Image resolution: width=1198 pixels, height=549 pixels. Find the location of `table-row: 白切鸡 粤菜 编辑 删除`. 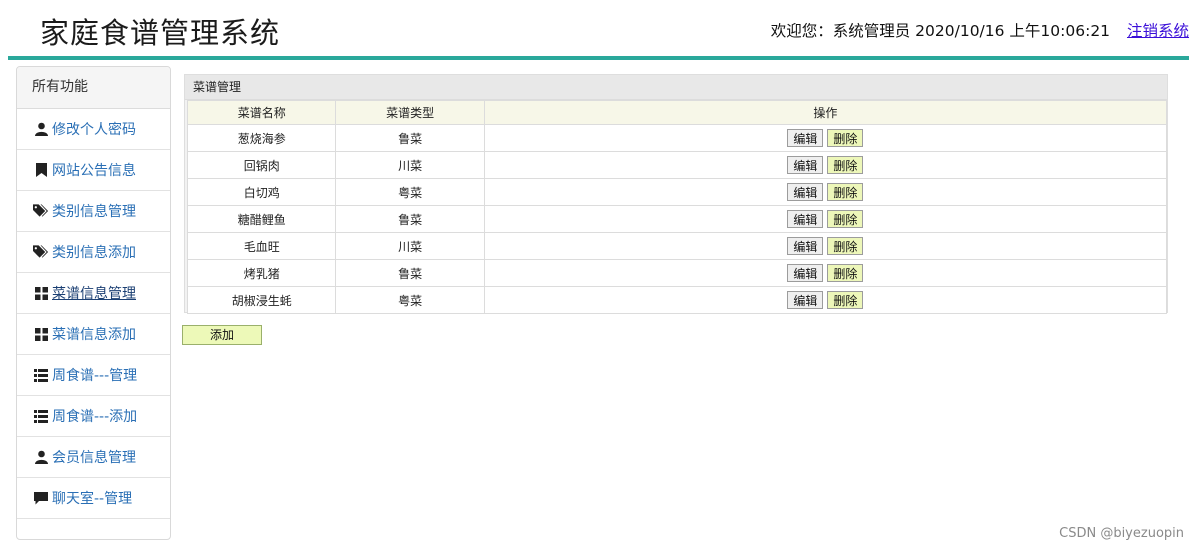

table-row: 白切鸡 粤菜 编辑 删除 is located at coordinates (677, 192).